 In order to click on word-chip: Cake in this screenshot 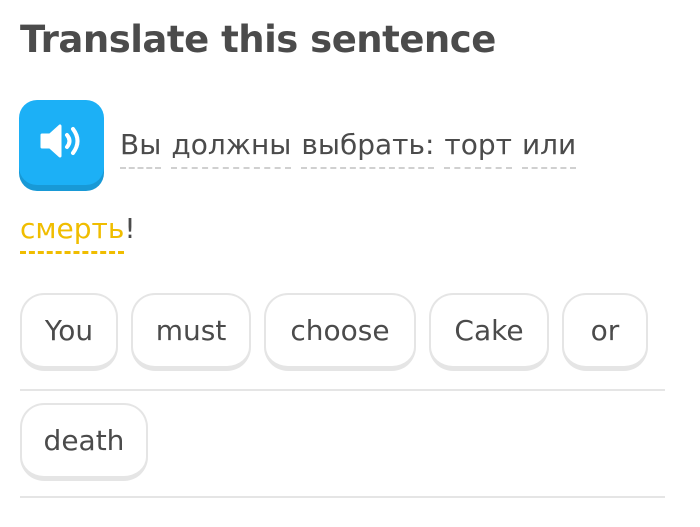, I will do `click(489, 332)`.